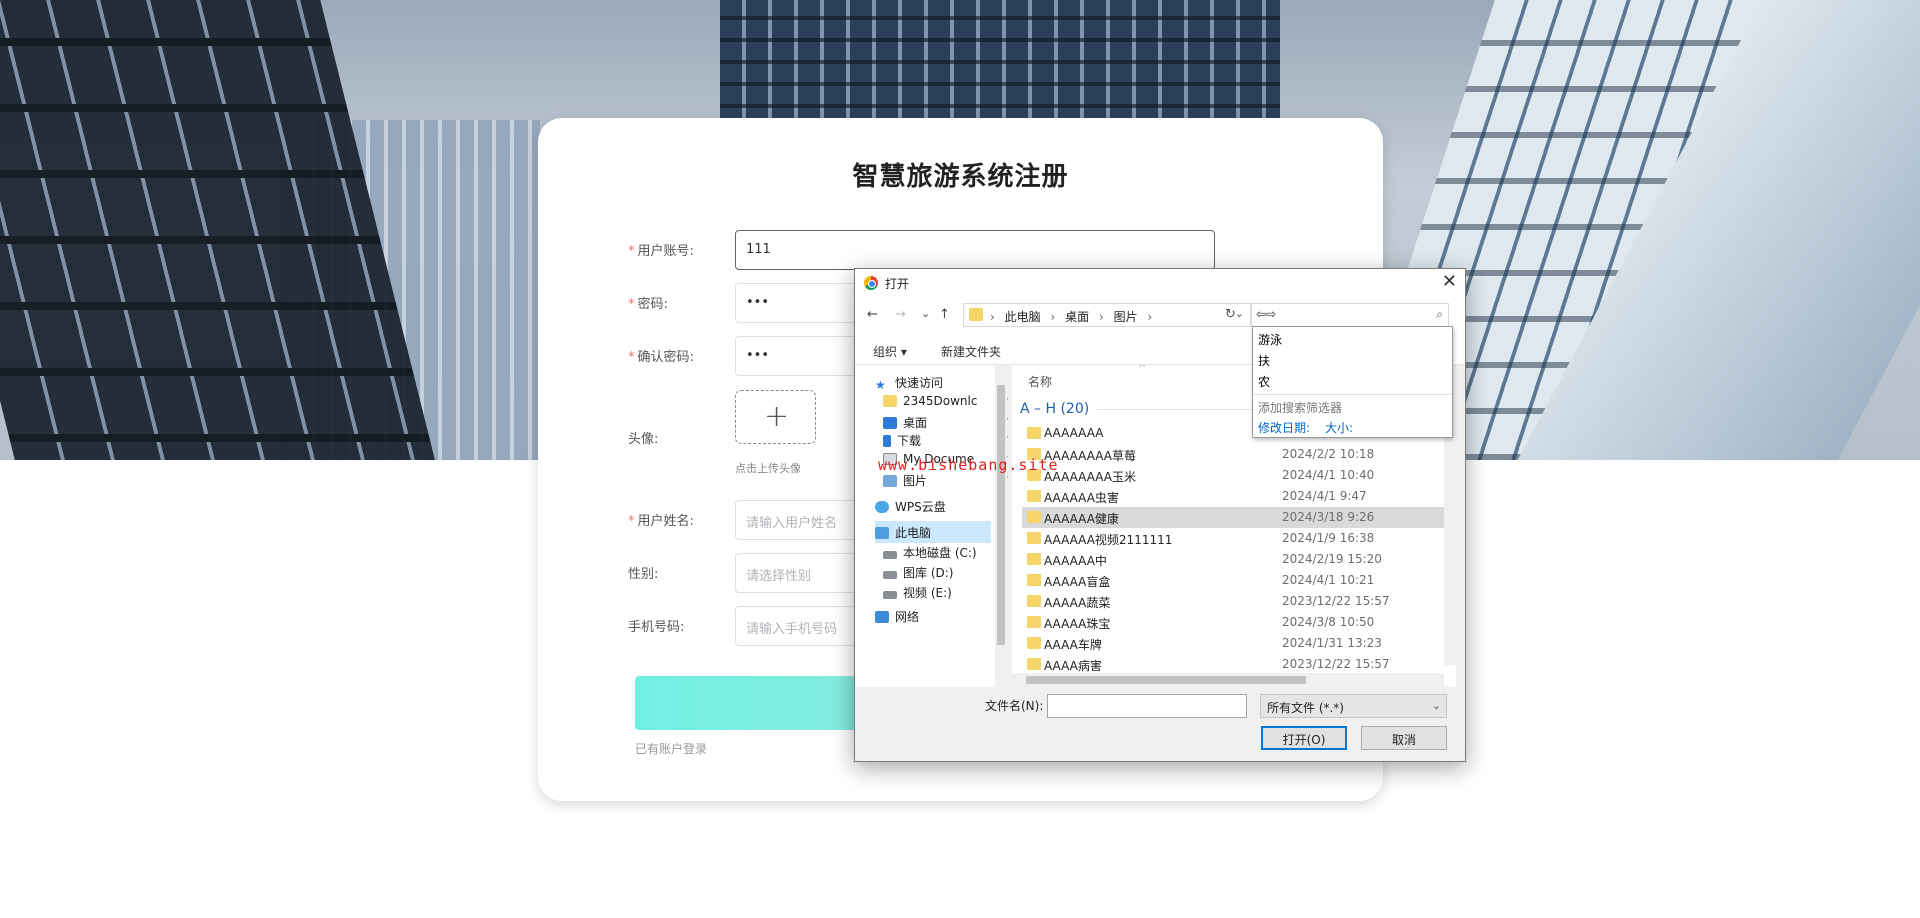  I want to click on computer-icon, so click(882, 533).